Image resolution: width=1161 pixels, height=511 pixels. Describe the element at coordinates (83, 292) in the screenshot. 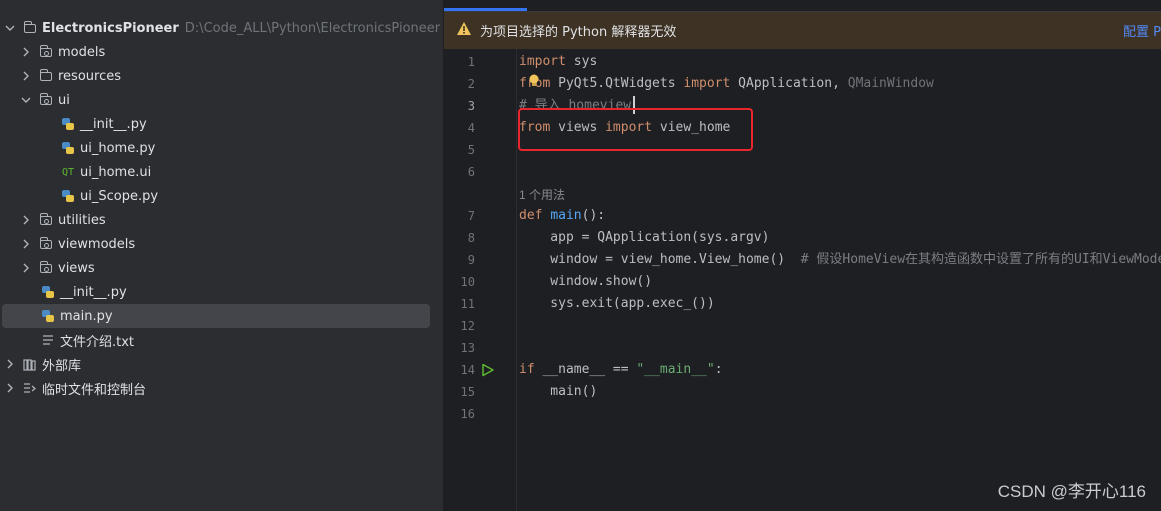

I see `tree-item-root-init: __init__.py` at that location.